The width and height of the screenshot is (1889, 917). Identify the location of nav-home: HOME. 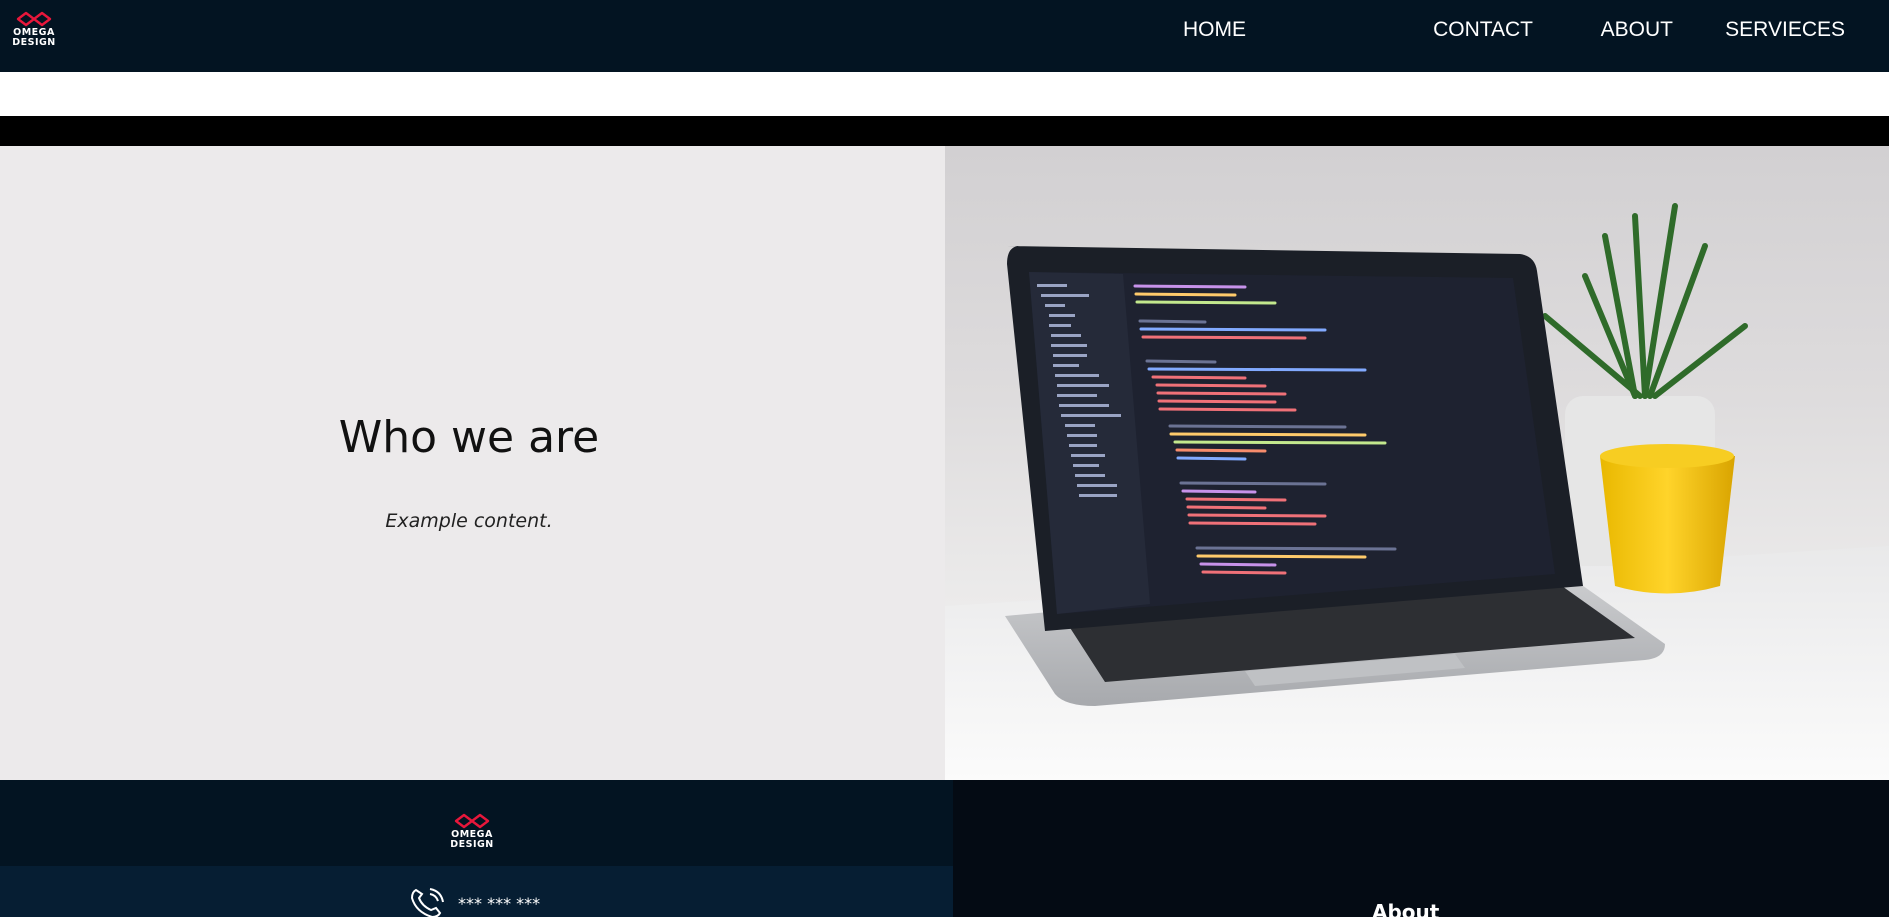
(1214, 30).